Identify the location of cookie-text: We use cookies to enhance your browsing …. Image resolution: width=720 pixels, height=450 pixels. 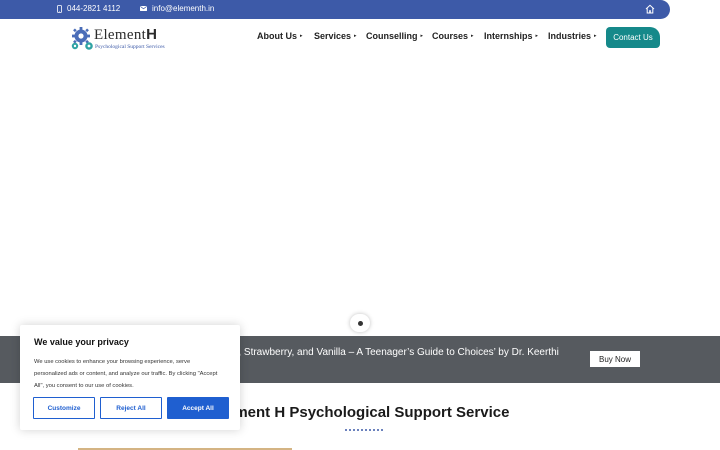
(126, 374).